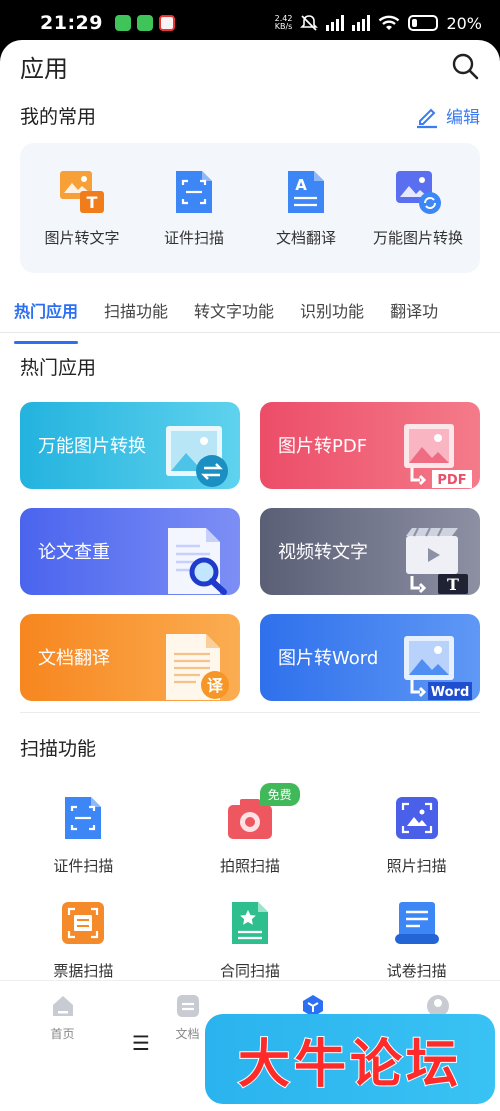 The width and height of the screenshot is (500, 1111). Describe the element at coordinates (323, 552) in the screenshot. I see `hot-card-label: 视频转文字` at that location.